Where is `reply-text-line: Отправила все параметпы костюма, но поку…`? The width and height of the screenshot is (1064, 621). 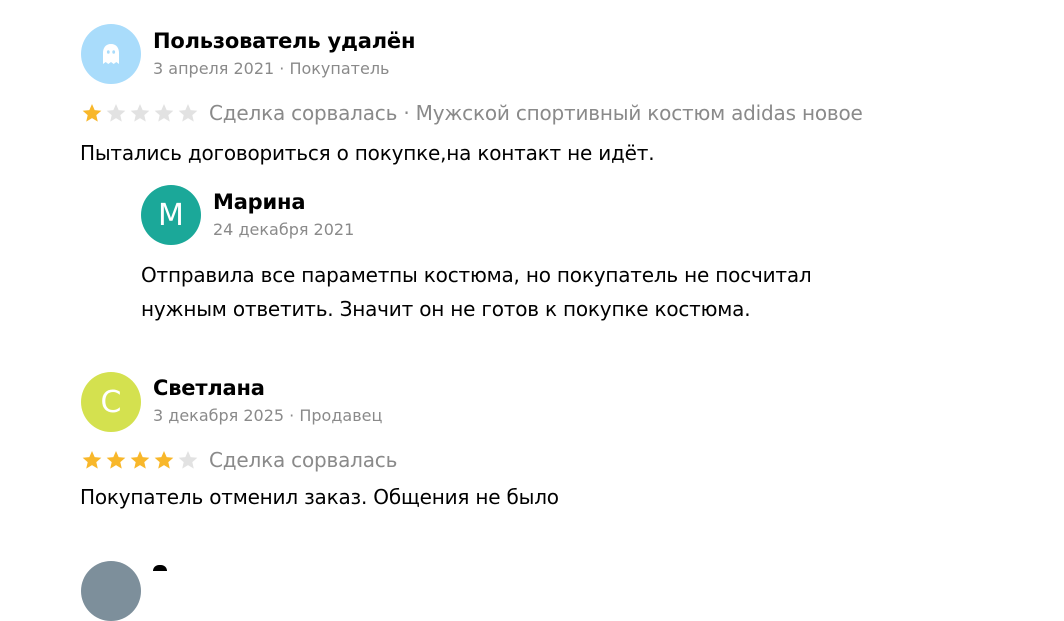 reply-text-line: Отправила все параметпы костюма, но поку… is located at coordinates (476, 275).